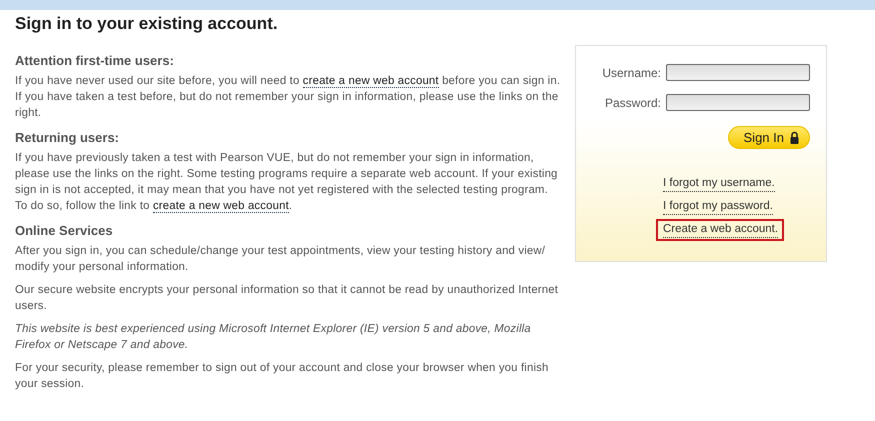 Image resolution: width=875 pixels, height=421 pixels. What do you see at coordinates (282, 376) in the screenshot?
I see `paragraph: For your security, please remember to sign out of your account and close your browser when you finish your session.` at bounding box center [282, 376].